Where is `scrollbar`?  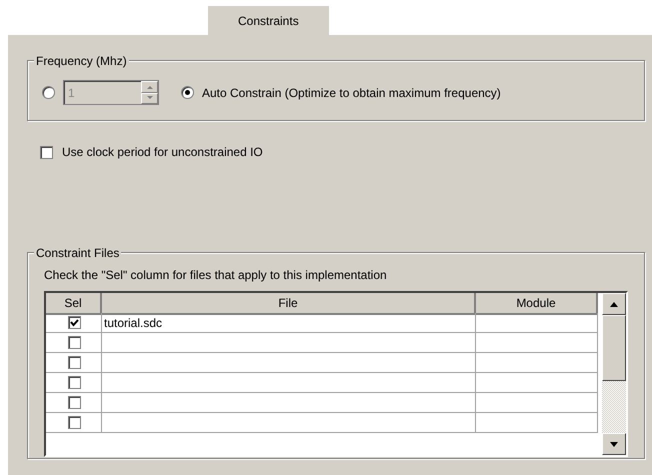 scrollbar is located at coordinates (614, 374).